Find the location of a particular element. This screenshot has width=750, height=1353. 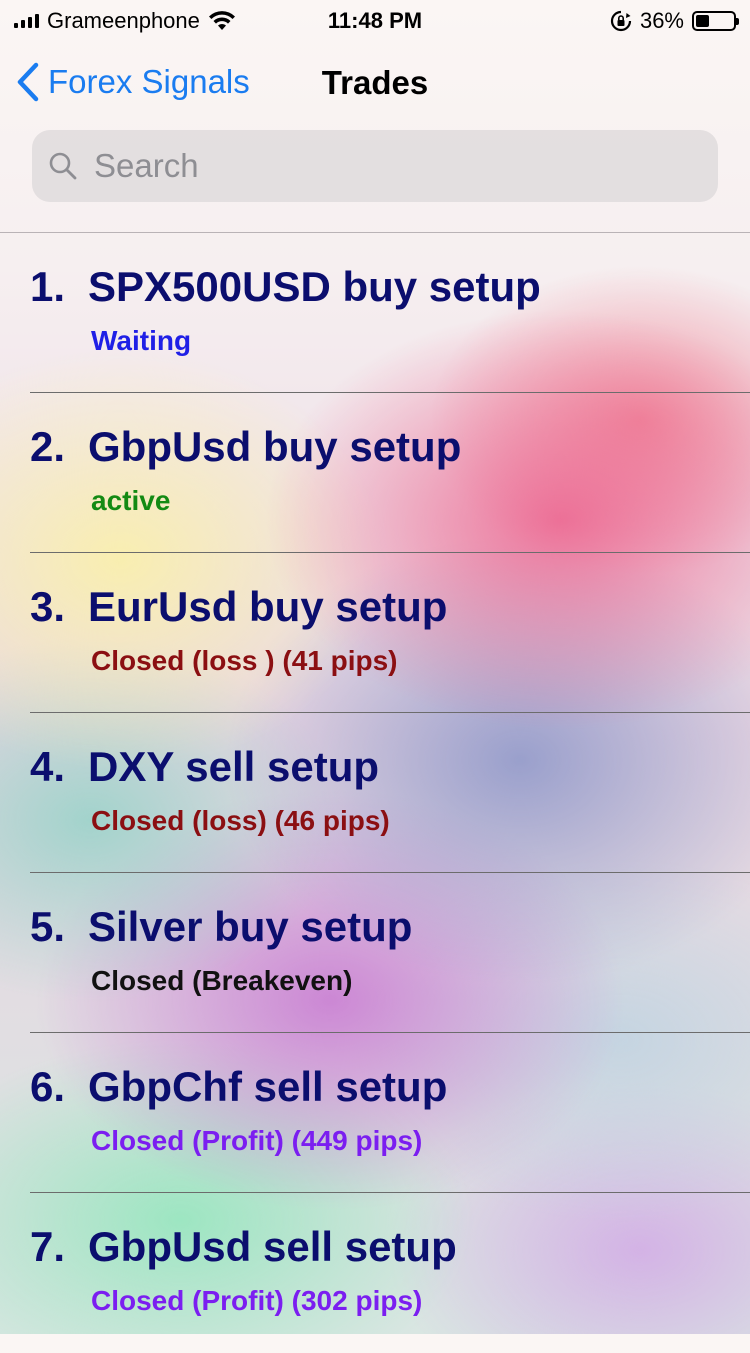

trade-number: 6. is located at coordinates (48, 1086).